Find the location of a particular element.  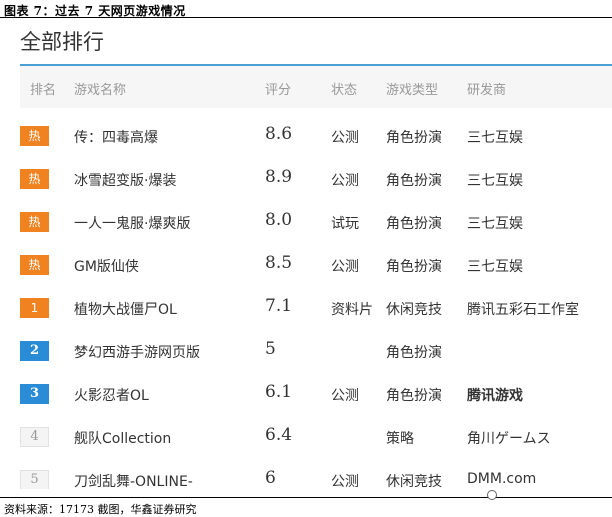

game-name-link: 刀剑乱舞-ONLINE- is located at coordinates (133, 480).